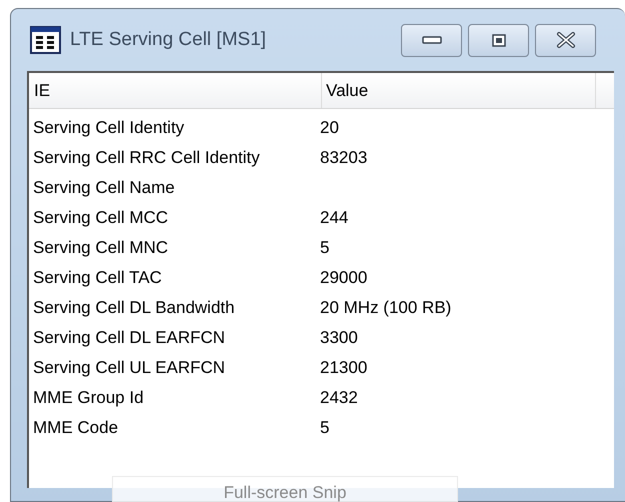  Describe the element at coordinates (104, 188) in the screenshot. I see `table-cell-text: Serving Cell Name` at that location.